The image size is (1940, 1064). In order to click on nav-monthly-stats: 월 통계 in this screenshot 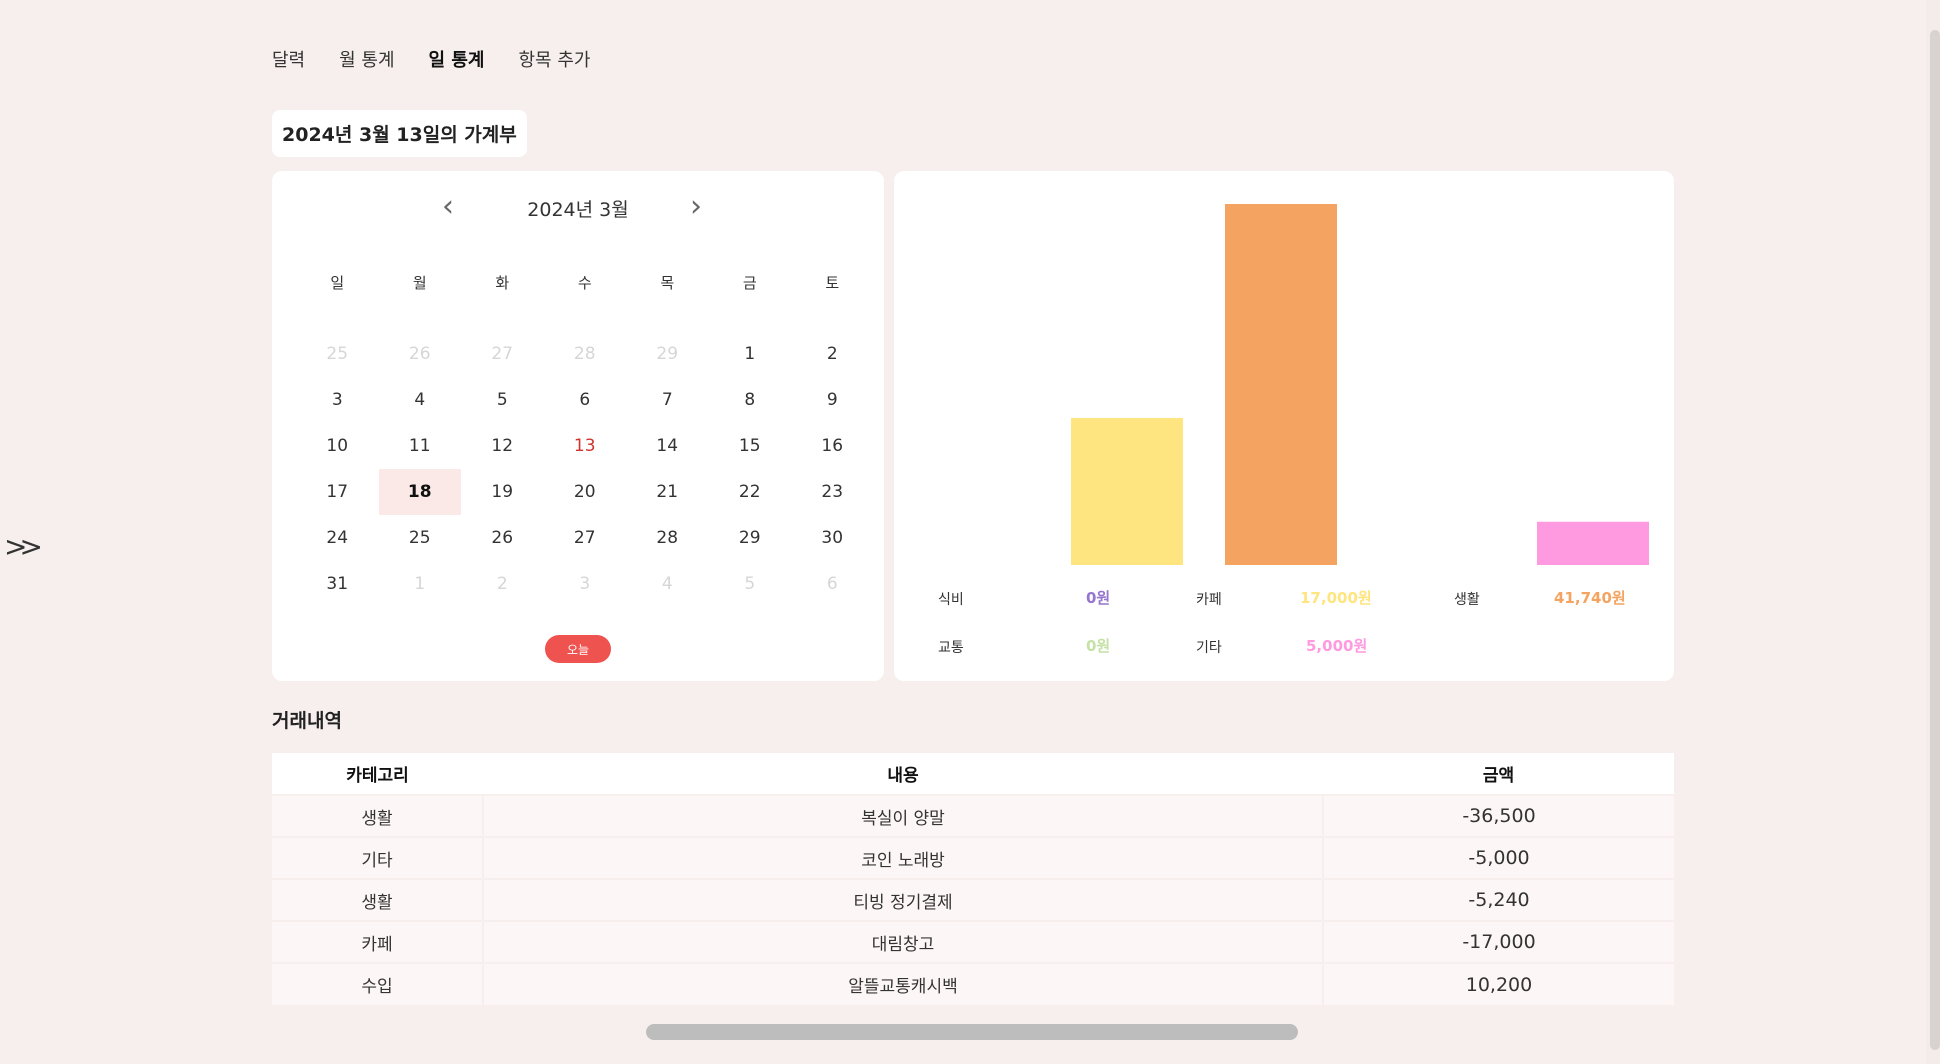, I will do `click(366, 59)`.